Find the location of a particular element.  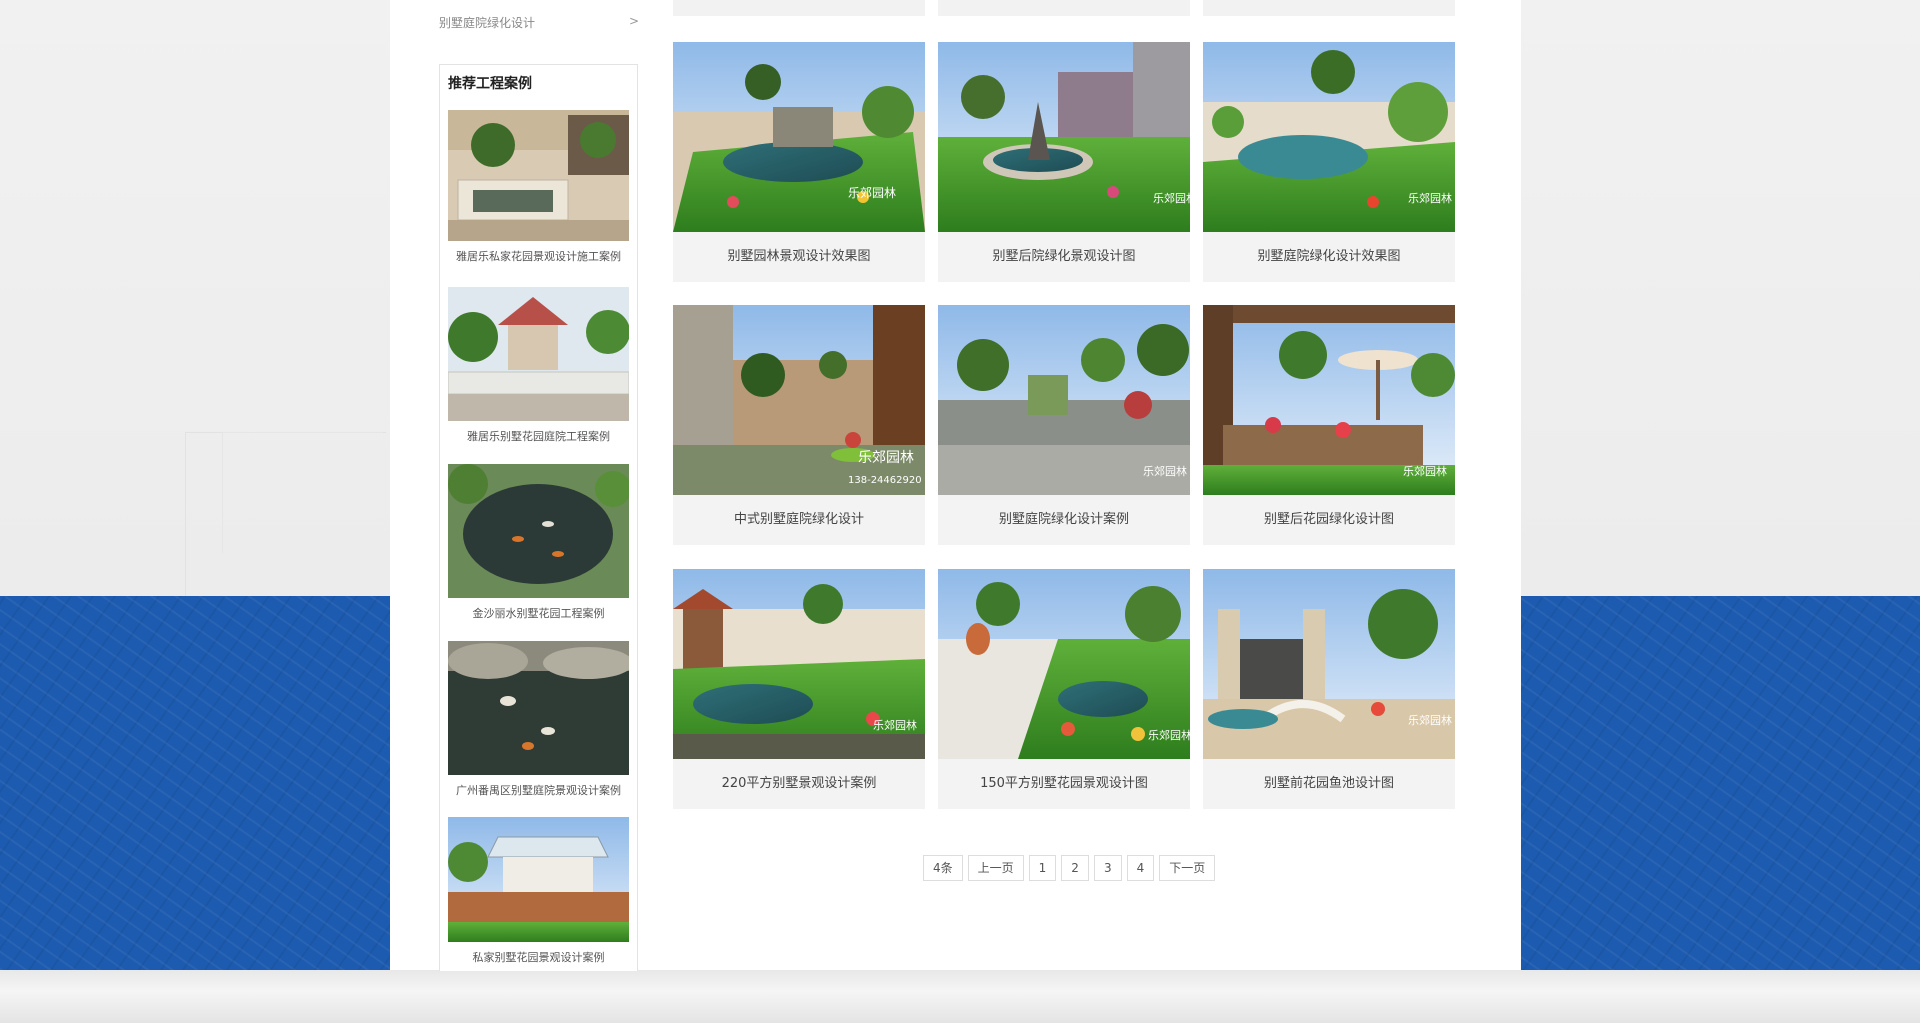

project-card: 乐郊园林 别墅园林景观设计效果图 is located at coordinates (799, 162).